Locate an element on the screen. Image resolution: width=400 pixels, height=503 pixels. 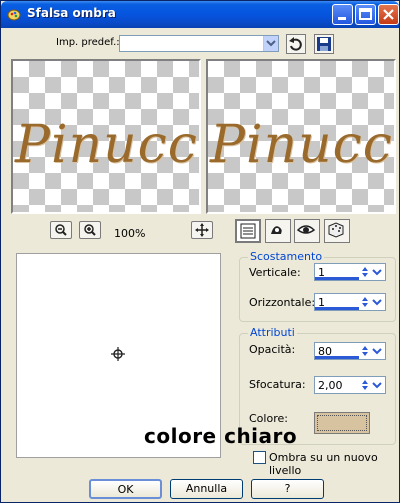
floppy-save-icon is located at coordinates (324, 44).